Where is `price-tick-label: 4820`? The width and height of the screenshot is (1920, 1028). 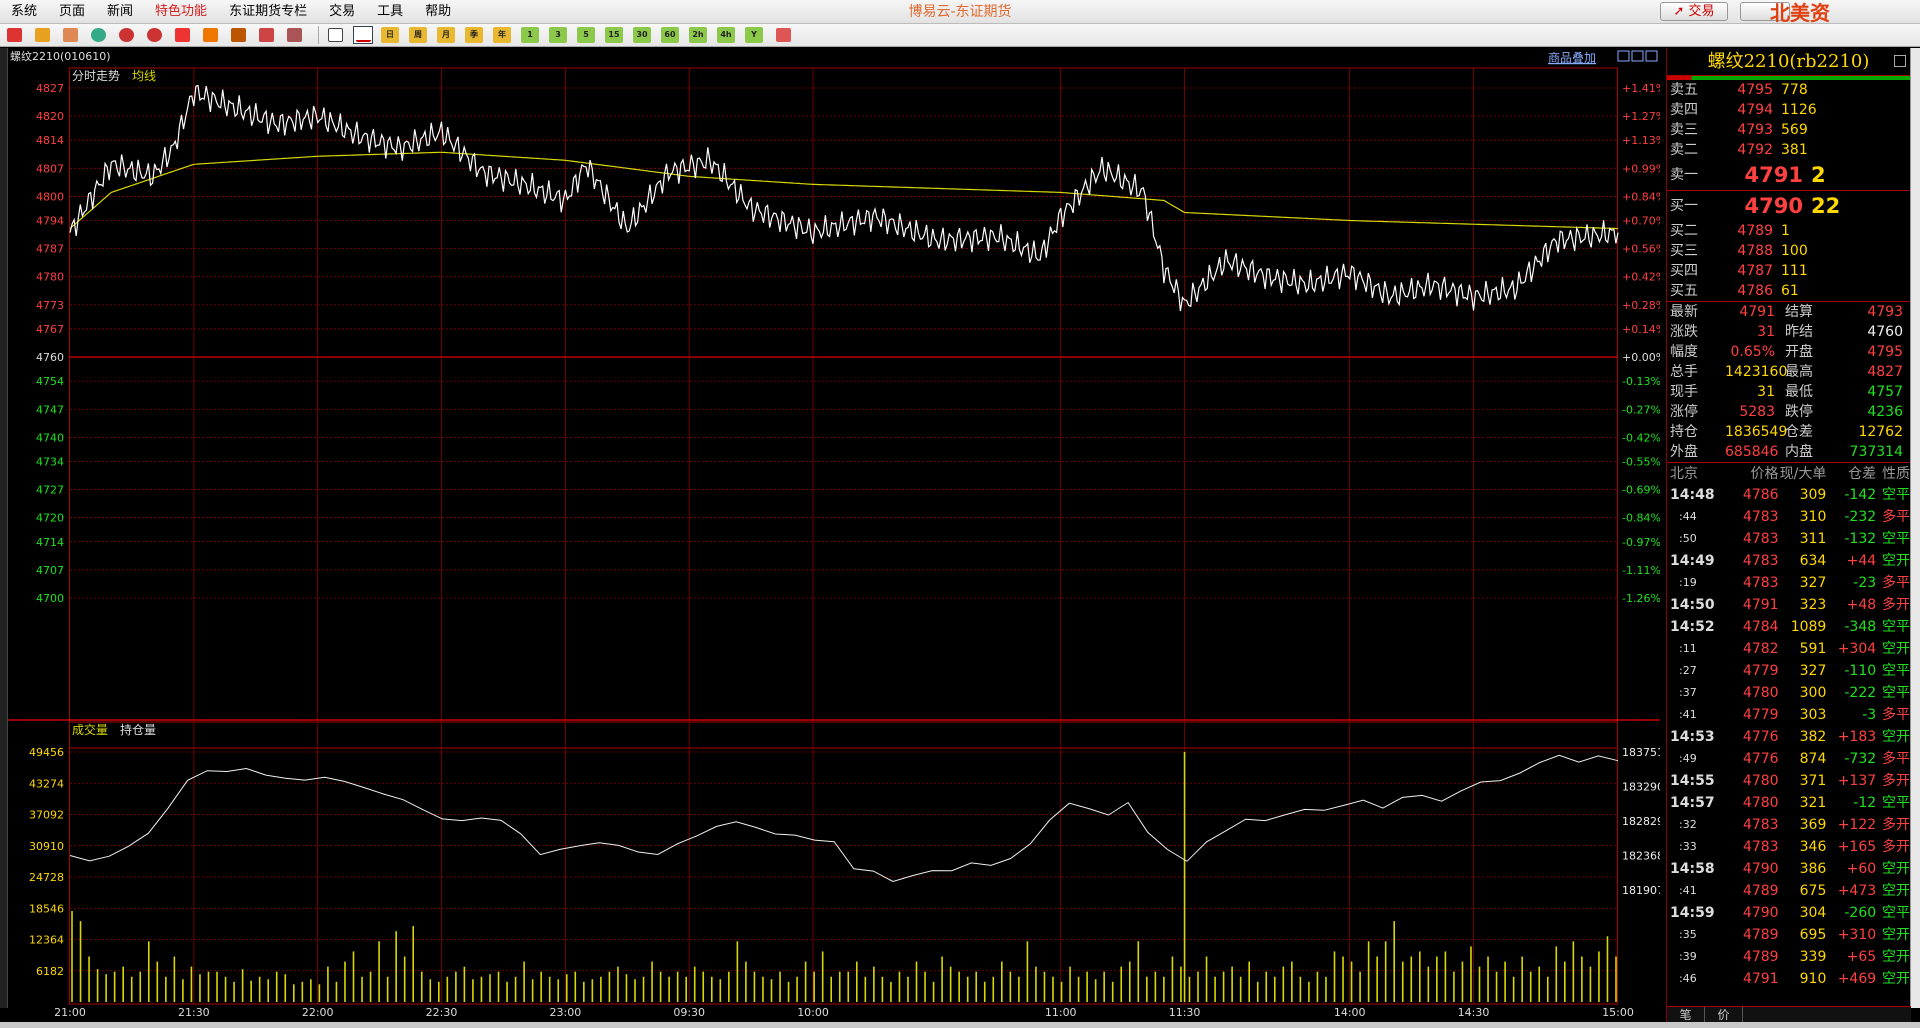 price-tick-label: 4820 is located at coordinates (50, 116).